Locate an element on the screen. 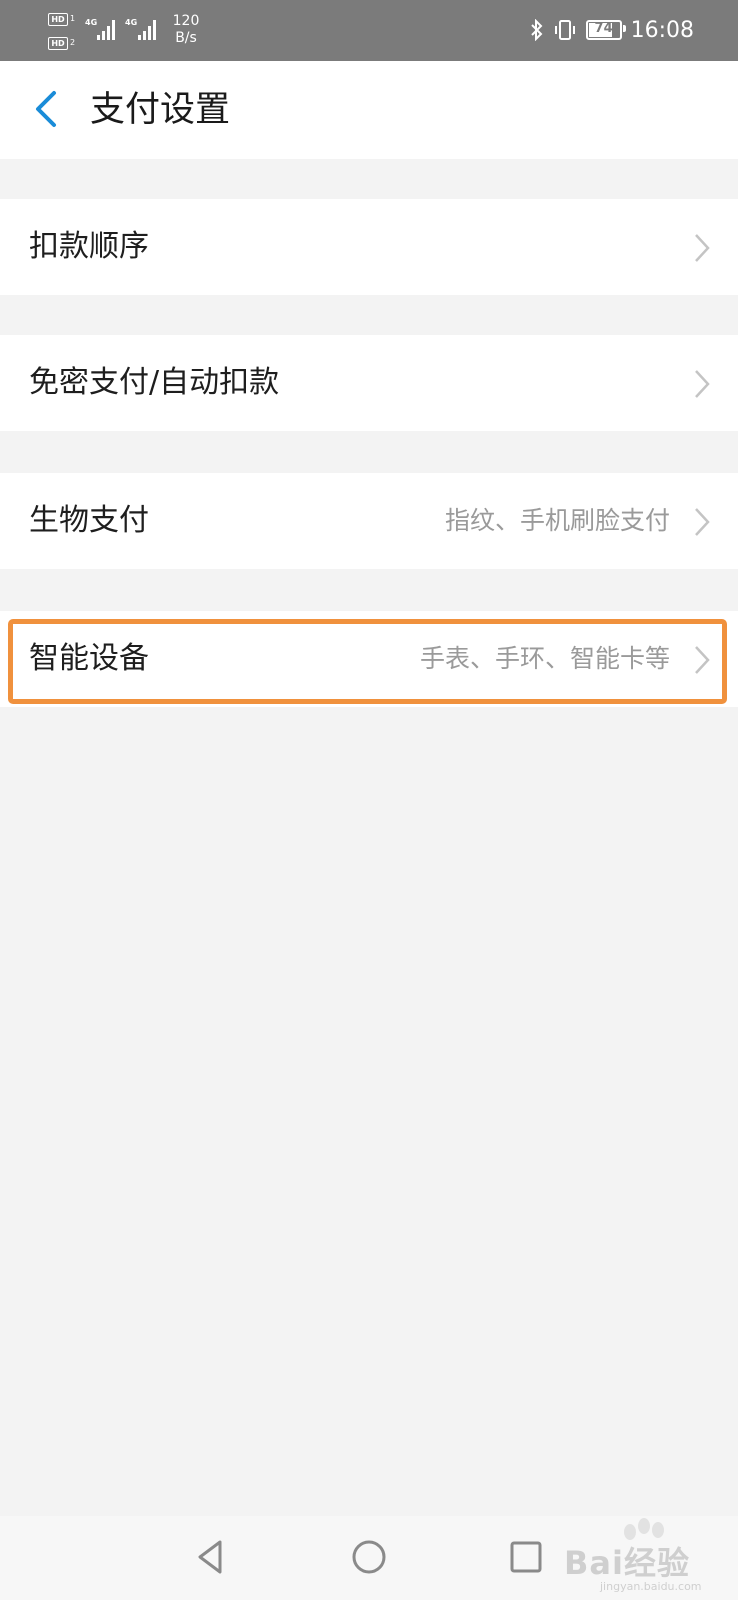 This screenshot has width=738, height=1600. clock: 16:08 is located at coordinates (662, 30).